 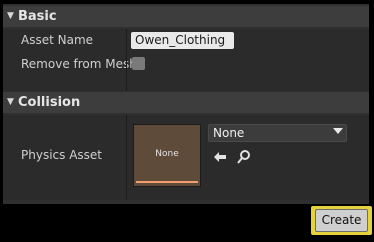 What do you see at coordinates (182, 40) in the screenshot?
I see `asset-name-input: Owen_Clothing` at bounding box center [182, 40].